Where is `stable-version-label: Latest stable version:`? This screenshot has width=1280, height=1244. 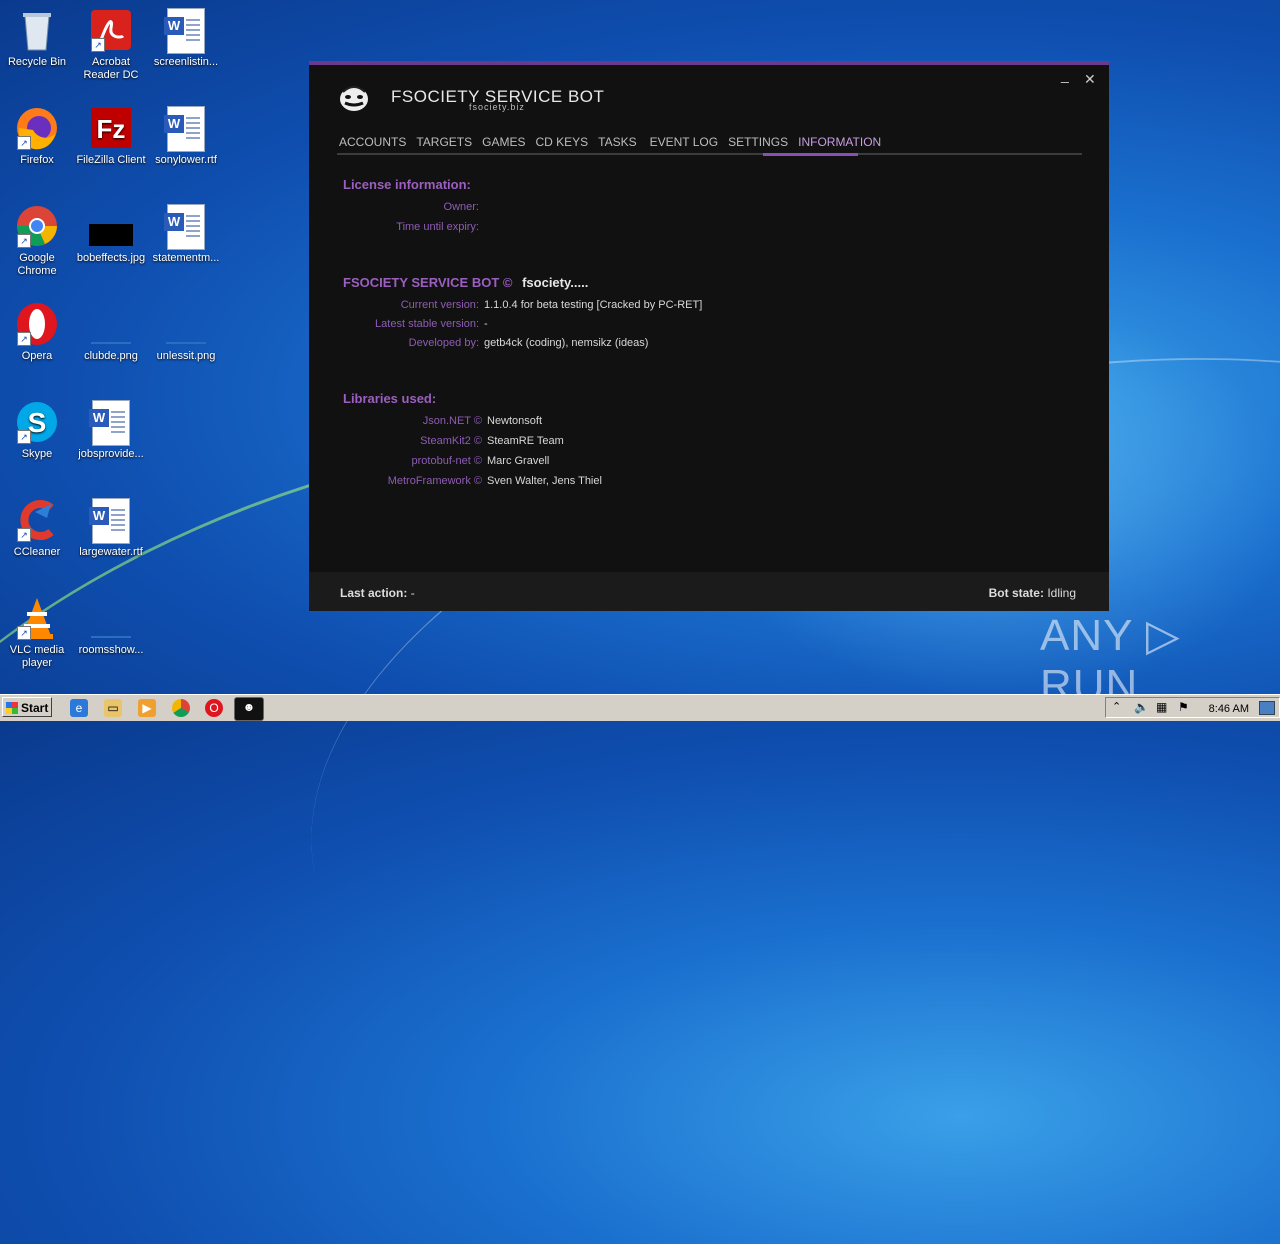
stable-version-label: Latest stable version: is located at coordinates (427, 324).